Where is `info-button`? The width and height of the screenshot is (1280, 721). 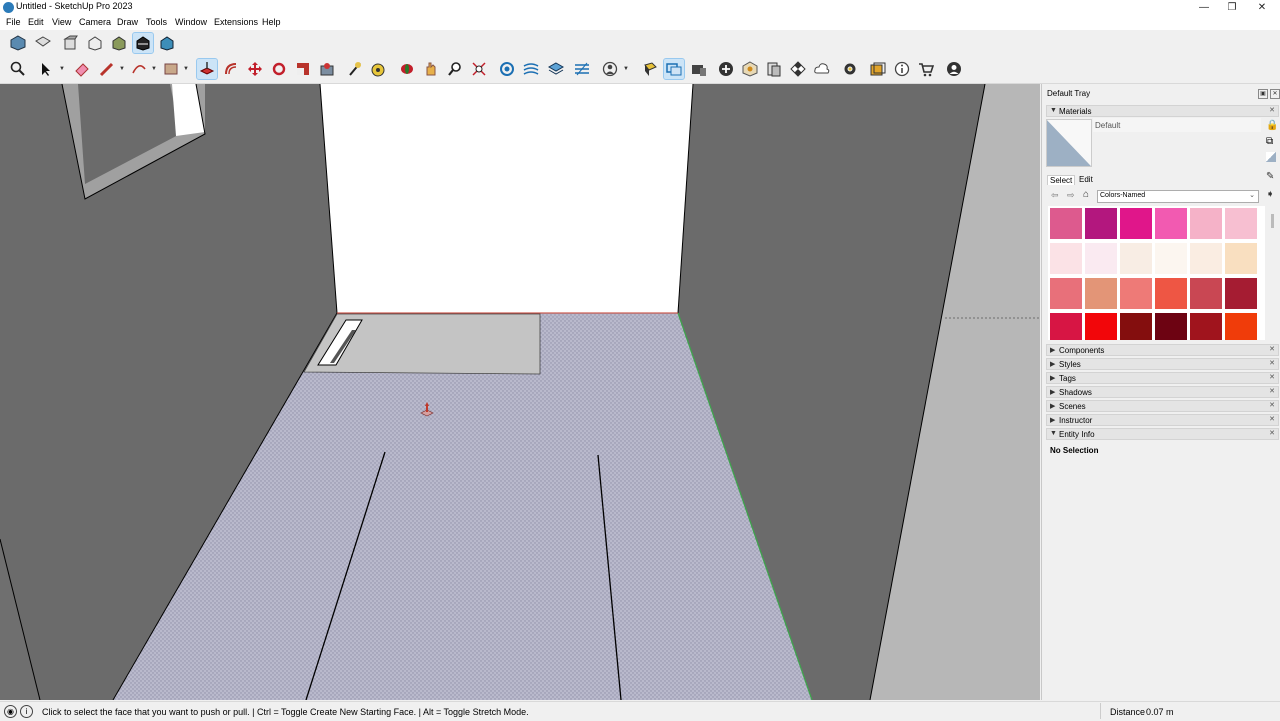 info-button is located at coordinates (902, 69).